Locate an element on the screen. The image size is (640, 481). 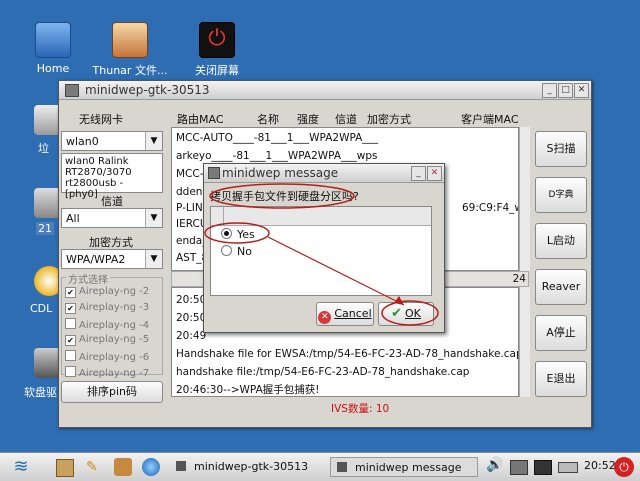
display-icon is located at coordinates (519, 467).